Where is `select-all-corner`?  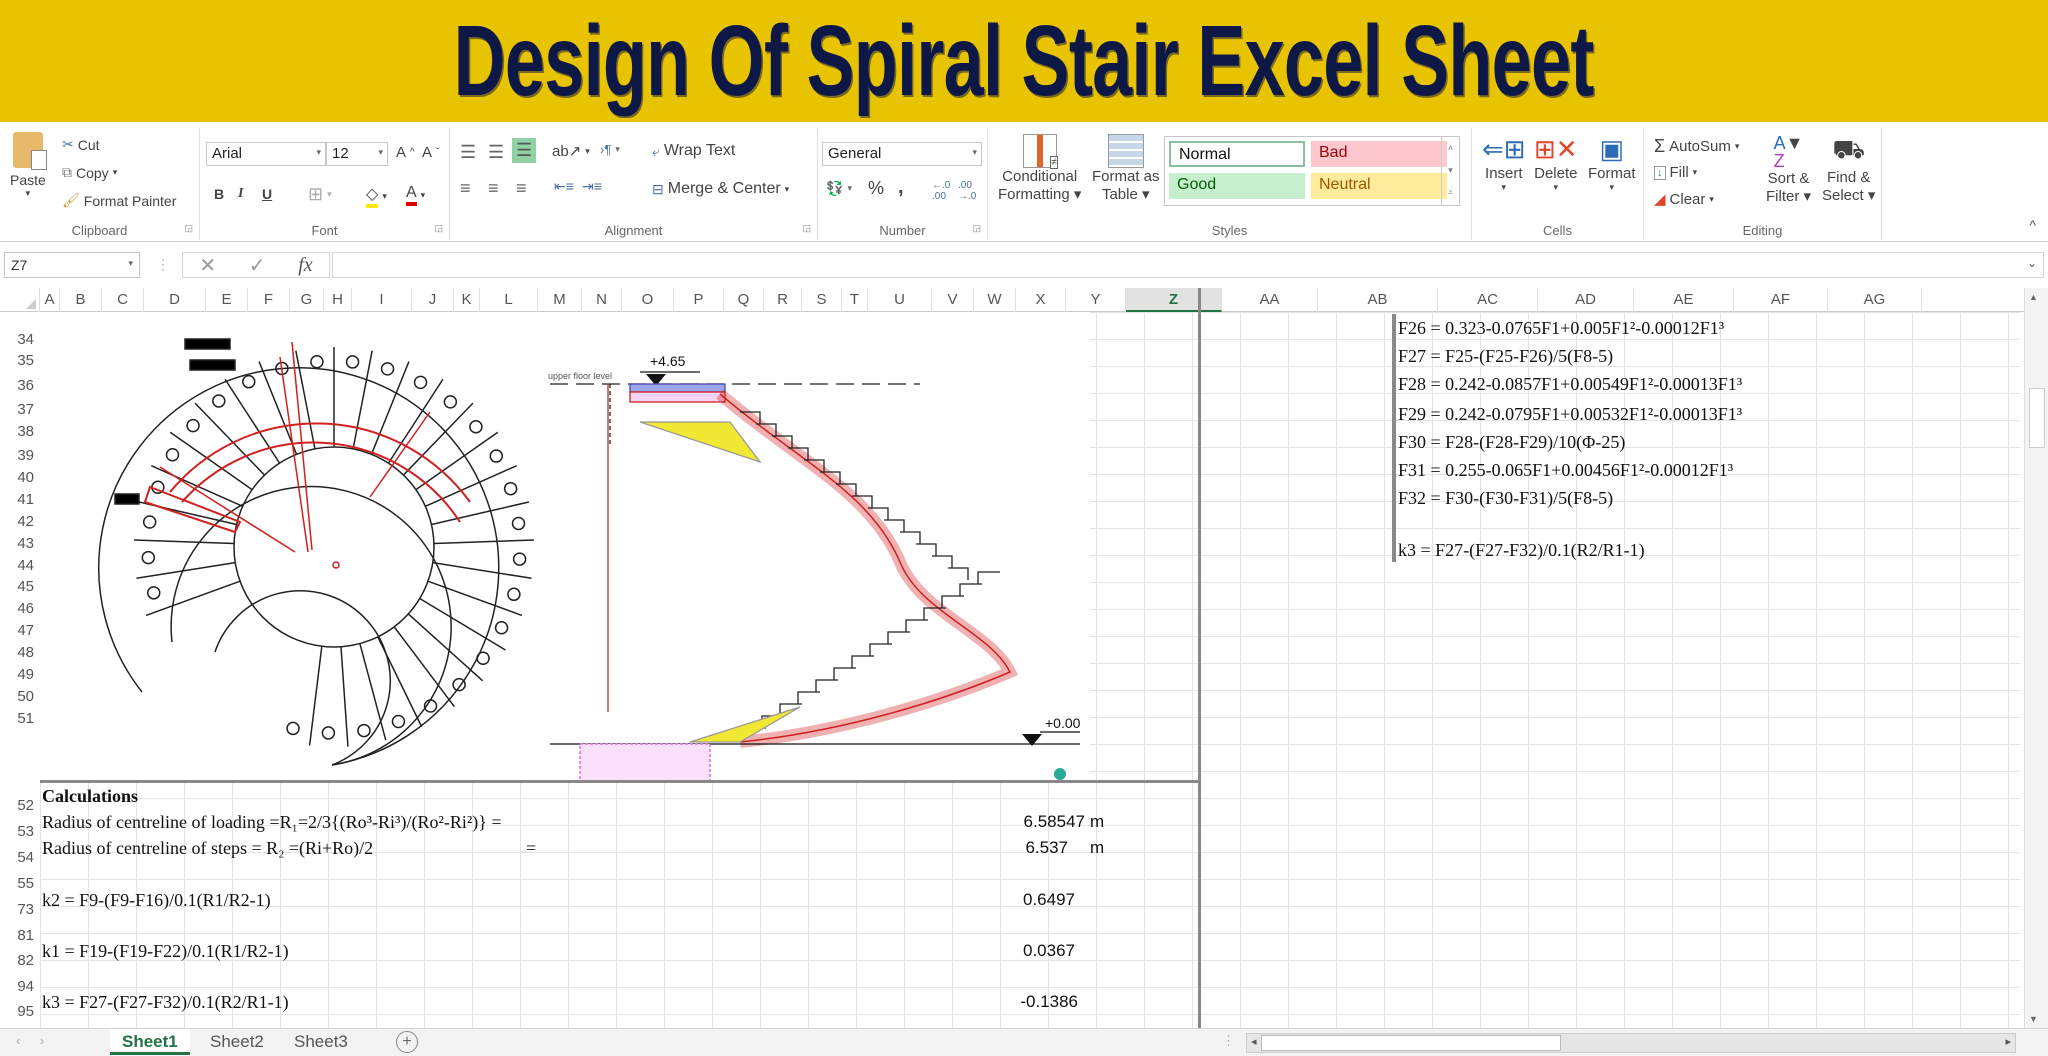 select-all-corner is located at coordinates (20, 300).